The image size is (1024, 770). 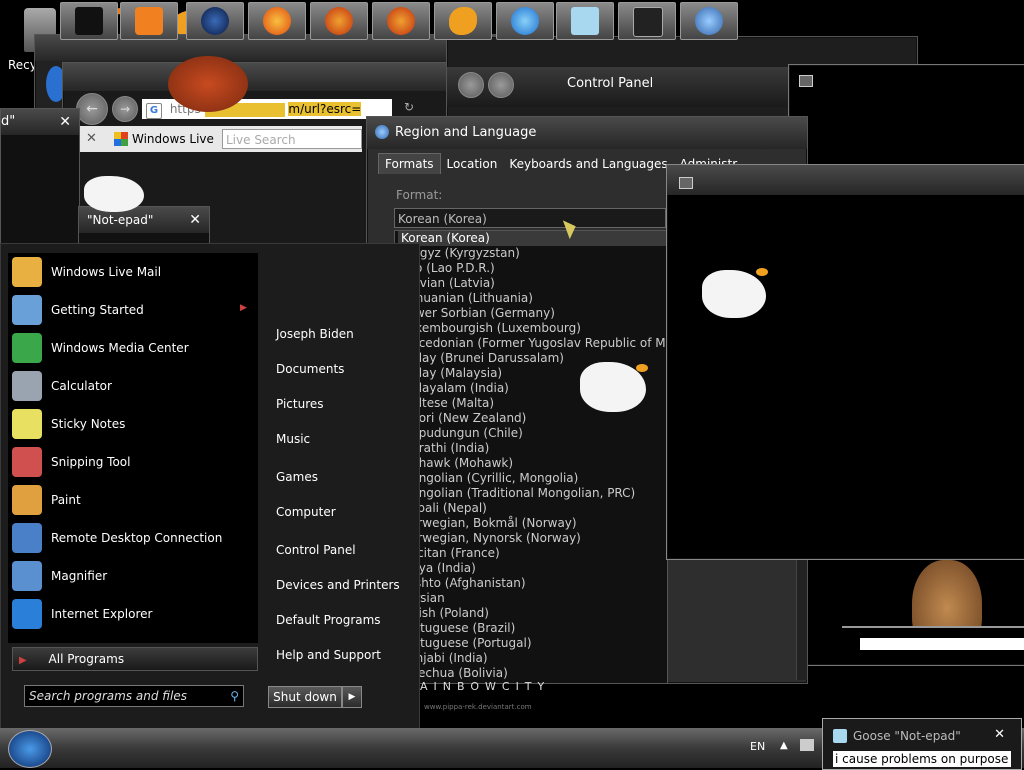 What do you see at coordinates (466, 132) in the screenshot?
I see `region-dialog-title: Region and Language` at bounding box center [466, 132].